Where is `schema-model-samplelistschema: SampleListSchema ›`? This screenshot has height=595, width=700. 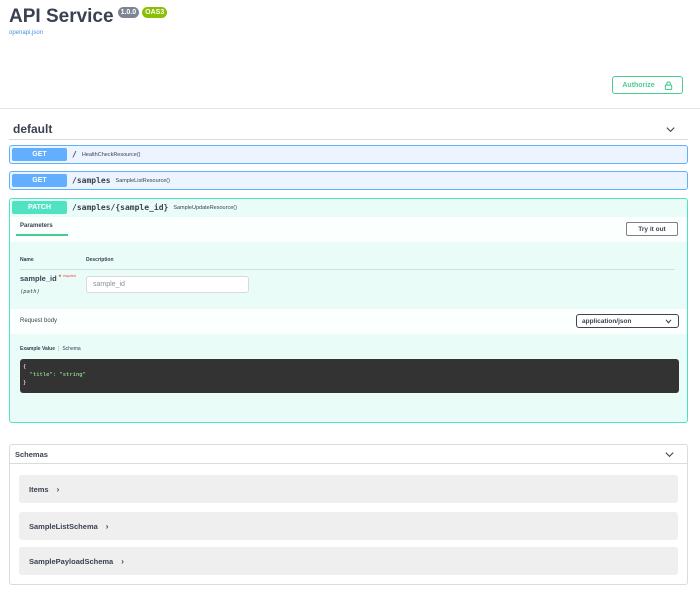 schema-model-samplelistschema: SampleListSchema › is located at coordinates (348, 526).